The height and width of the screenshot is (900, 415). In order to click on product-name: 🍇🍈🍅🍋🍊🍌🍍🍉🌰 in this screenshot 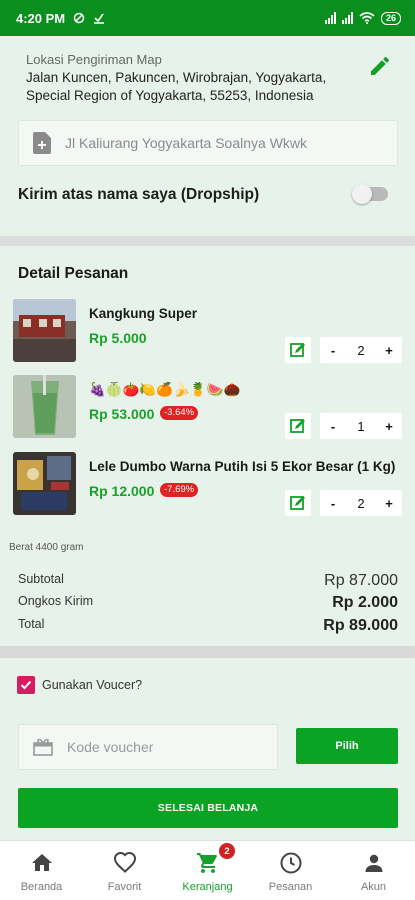, I will do `click(165, 389)`.